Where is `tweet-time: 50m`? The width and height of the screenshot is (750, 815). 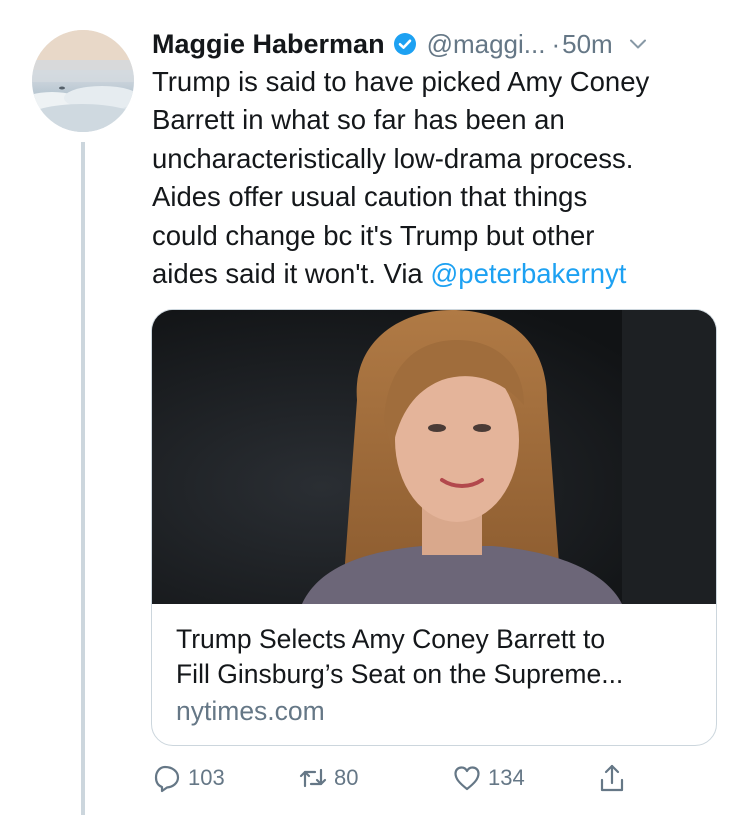 tweet-time: 50m is located at coordinates (587, 44).